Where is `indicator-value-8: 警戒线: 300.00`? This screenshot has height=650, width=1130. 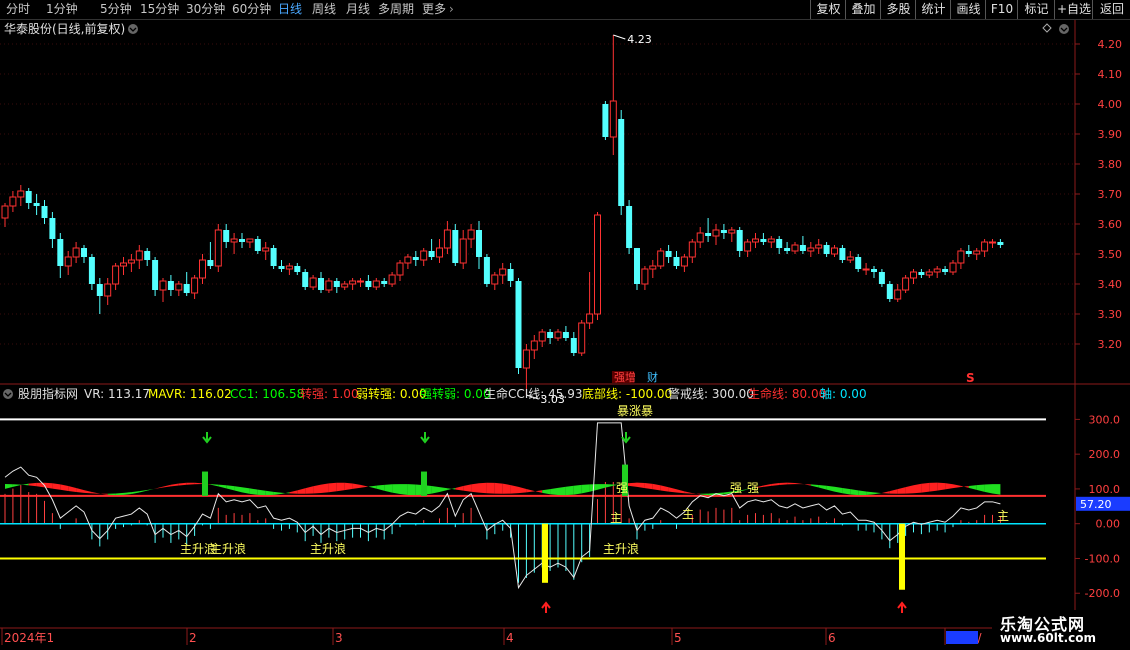 indicator-value-8: 警戒线: 300.00 is located at coordinates (711, 393).